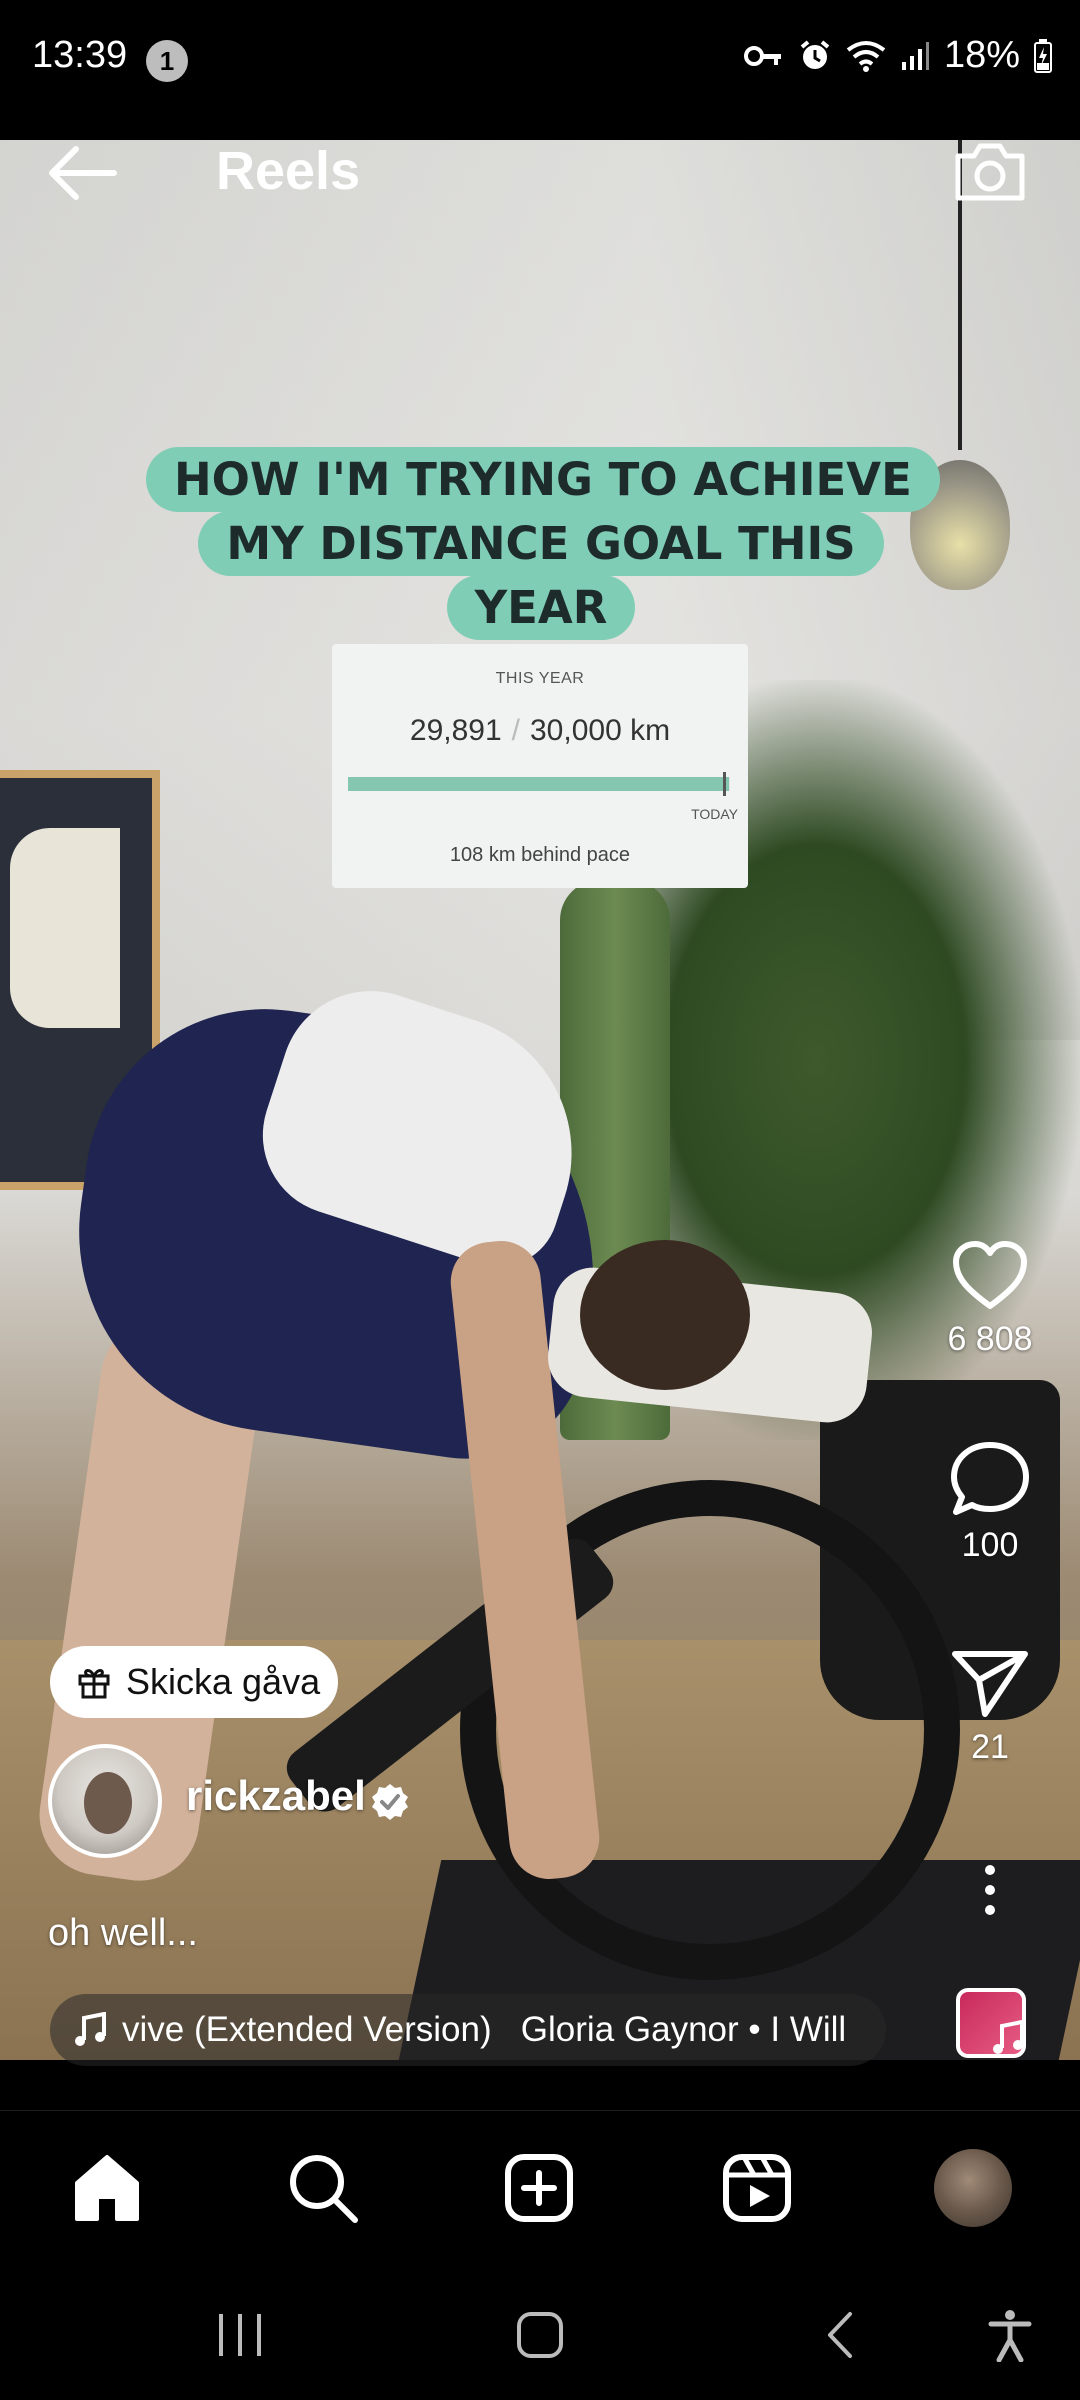 The image size is (1080, 2400). I want to click on system-navigation-bar, so click(540, 2330).